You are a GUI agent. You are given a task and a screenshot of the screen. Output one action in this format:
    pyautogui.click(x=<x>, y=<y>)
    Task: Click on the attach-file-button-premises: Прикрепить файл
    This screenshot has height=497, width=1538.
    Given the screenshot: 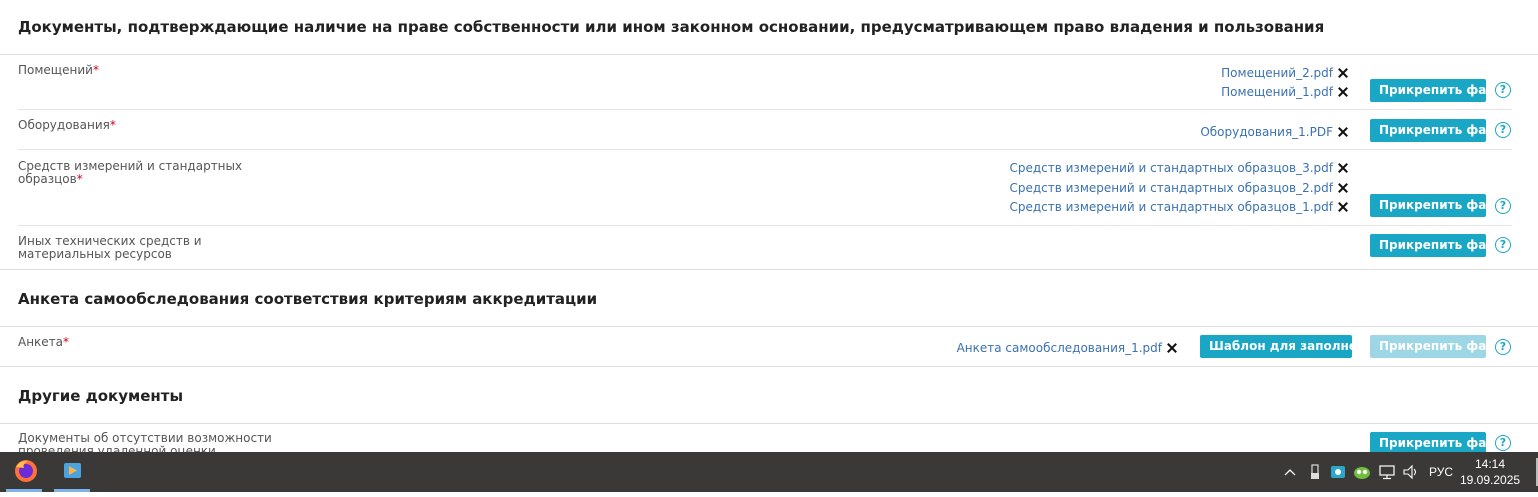 What is the action you would take?
    pyautogui.click(x=1437, y=90)
    